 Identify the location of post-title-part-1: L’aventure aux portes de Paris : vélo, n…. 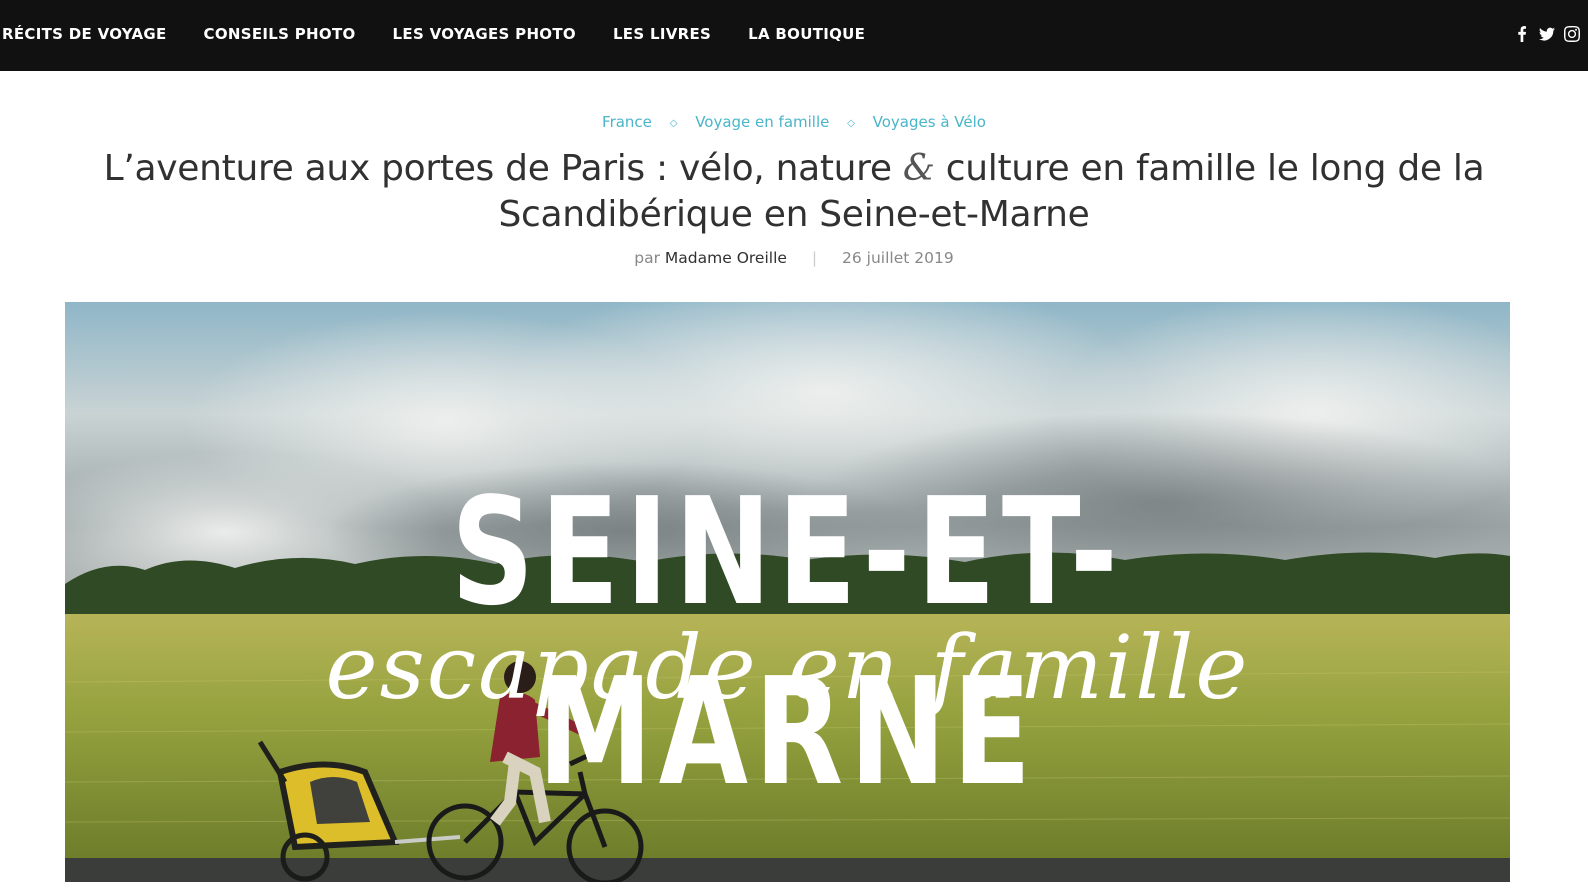
(503, 168).